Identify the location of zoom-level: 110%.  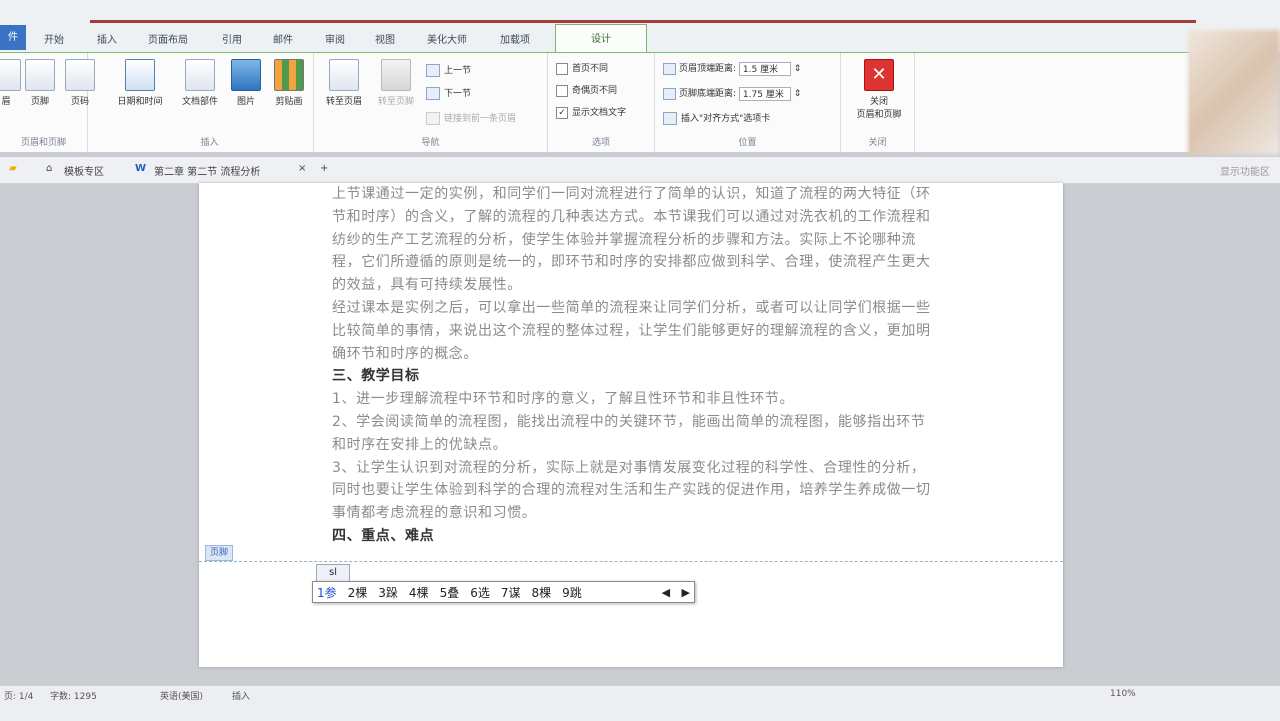
(1123, 694).